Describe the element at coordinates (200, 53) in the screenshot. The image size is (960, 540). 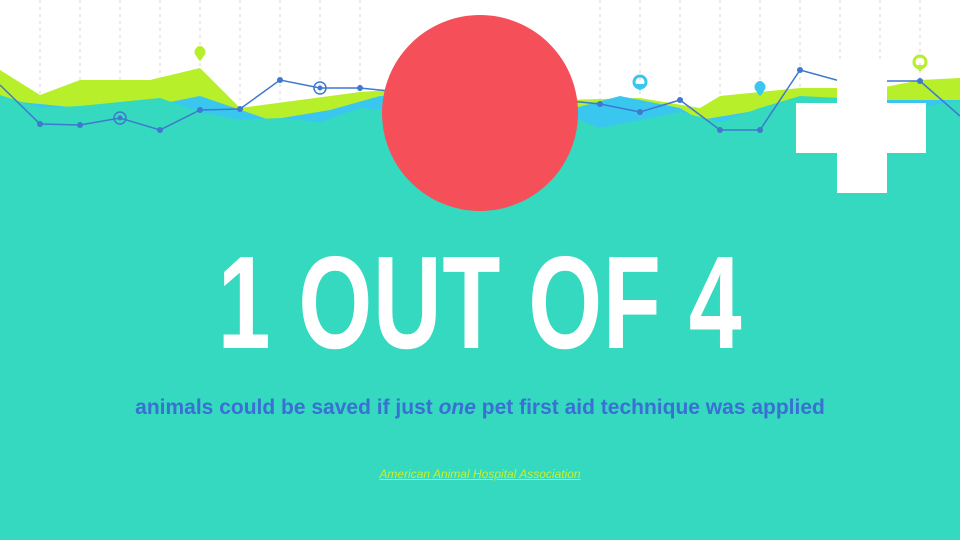
I see `map-pin-icon` at that location.